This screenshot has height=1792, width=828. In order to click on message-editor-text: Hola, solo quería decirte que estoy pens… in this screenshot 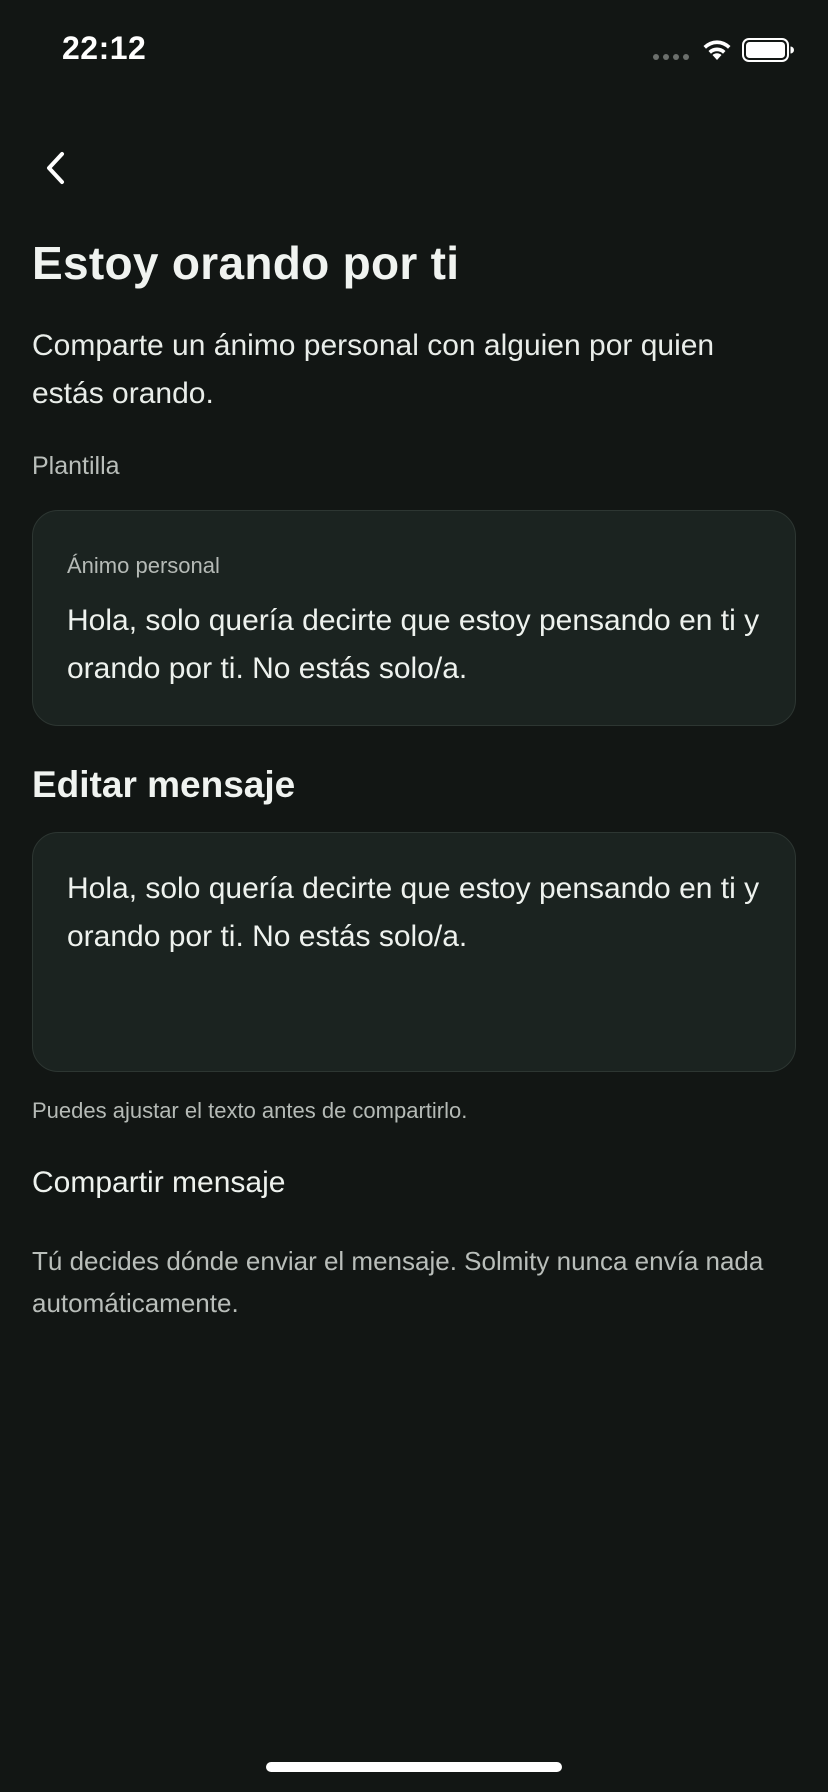, I will do `click(417, 913)`.